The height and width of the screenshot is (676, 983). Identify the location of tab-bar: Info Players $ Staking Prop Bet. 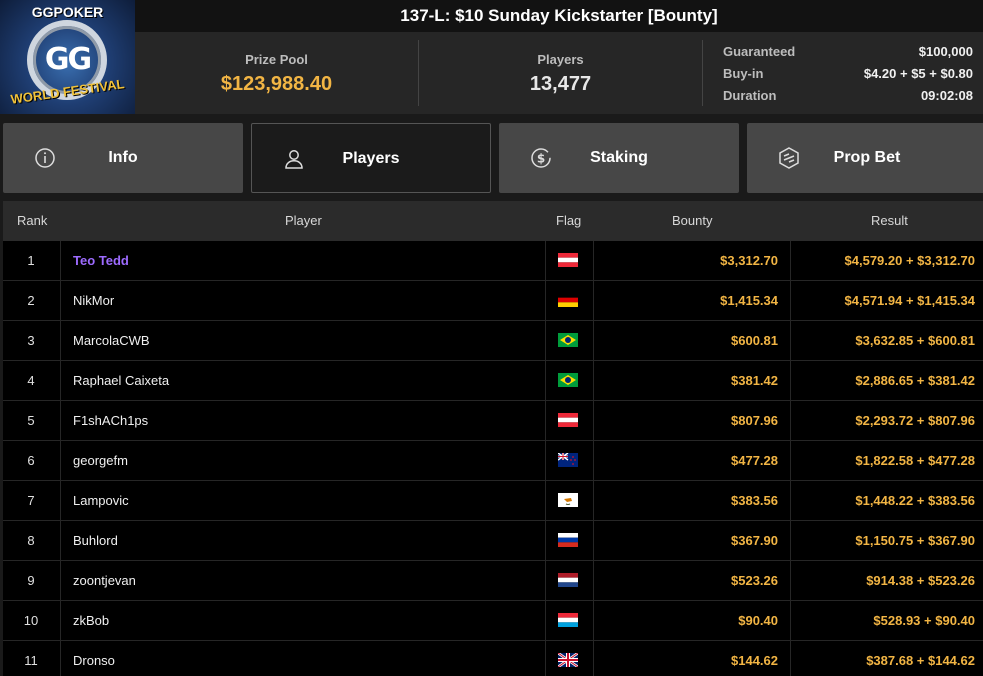
(491, 157).